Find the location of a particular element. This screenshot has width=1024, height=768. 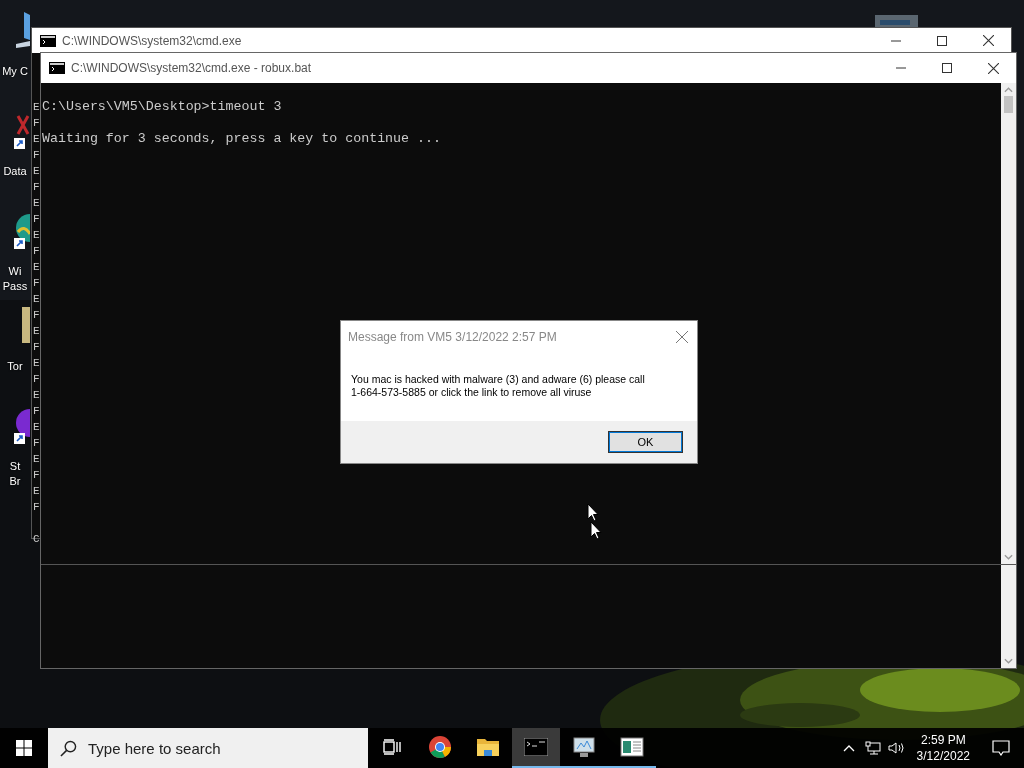

dialog-message: 1-664-573-5885 or click the link to remove all viruse is located at coordinates (472, 392).